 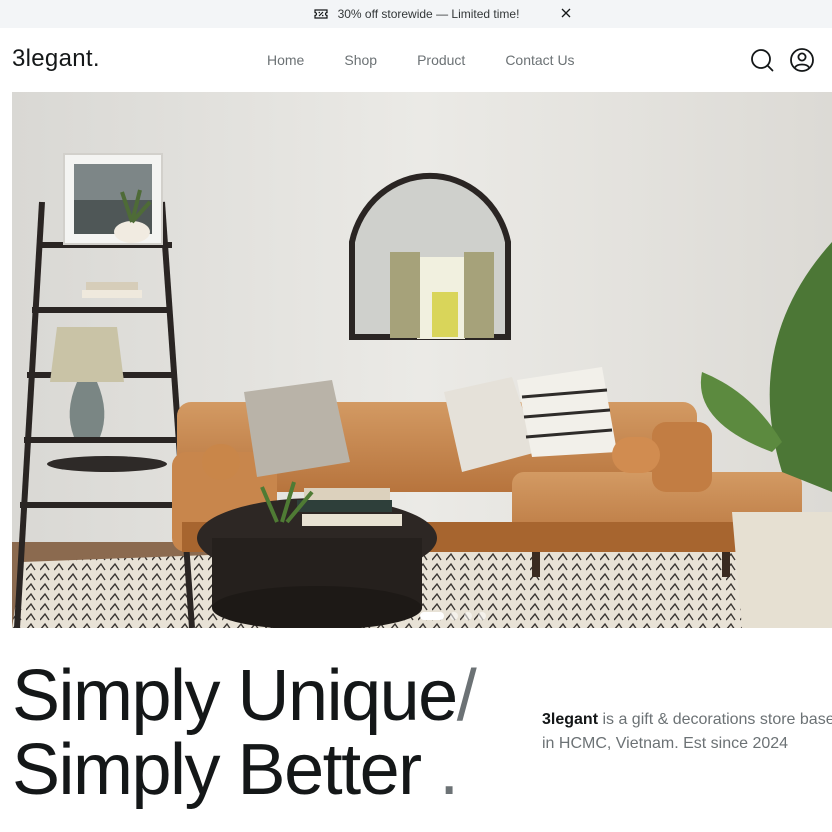 I want to click on tagline-brand: 3legant, so click(x=570, y=719).